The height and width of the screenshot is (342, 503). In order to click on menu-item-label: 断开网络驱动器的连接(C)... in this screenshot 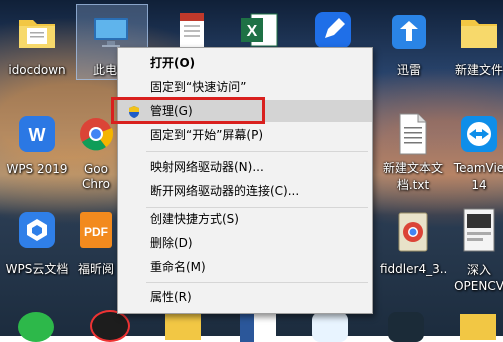, I will do `click(225, 191)`.